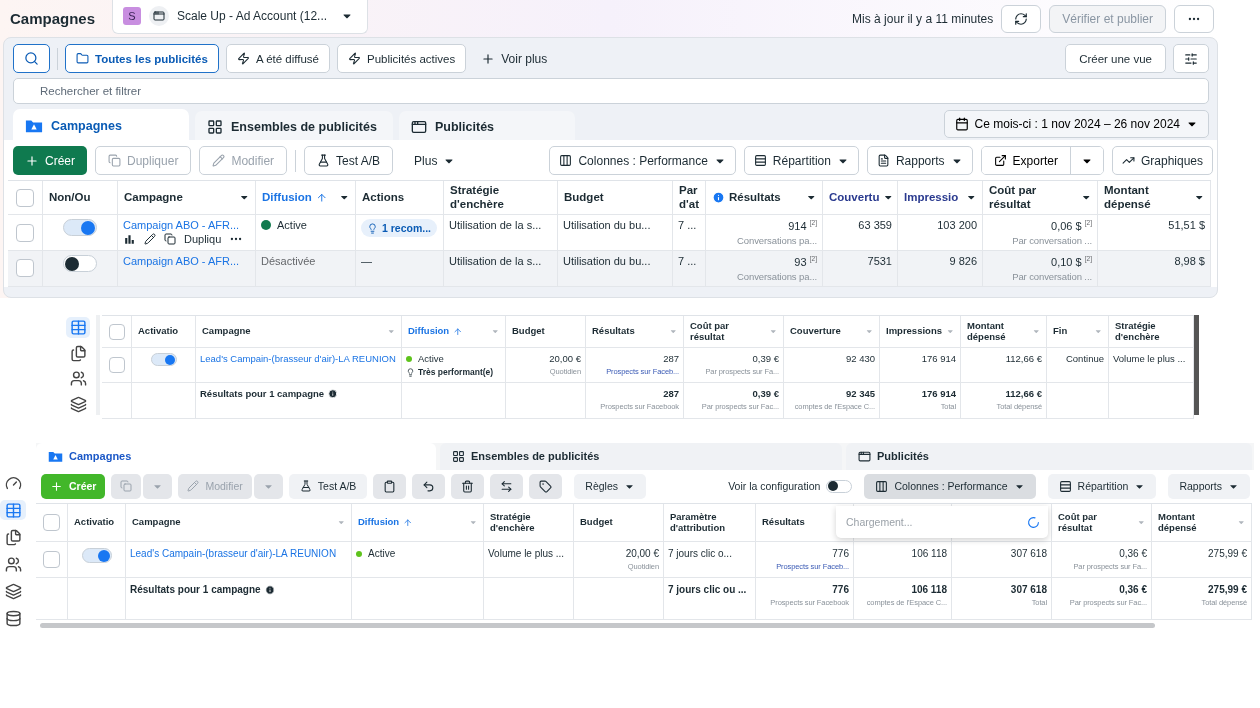 The image size is (1260, 708). Describe the element at coordinates (288, 261) in the screenshot. I see `status-text: Désactivée` at that location.